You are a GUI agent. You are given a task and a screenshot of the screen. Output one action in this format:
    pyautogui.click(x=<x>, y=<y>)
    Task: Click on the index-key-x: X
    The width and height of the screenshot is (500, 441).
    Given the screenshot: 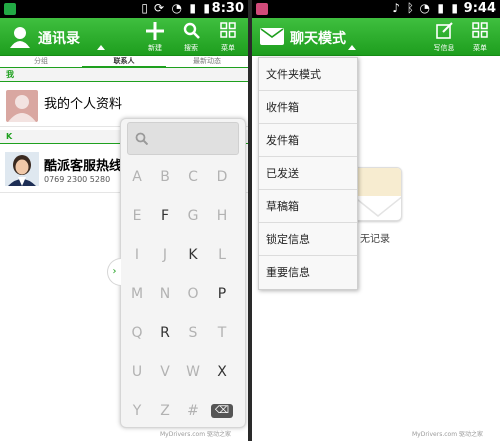 What is the action you would take?
    pyautogui.click(x=222, y=372)
    